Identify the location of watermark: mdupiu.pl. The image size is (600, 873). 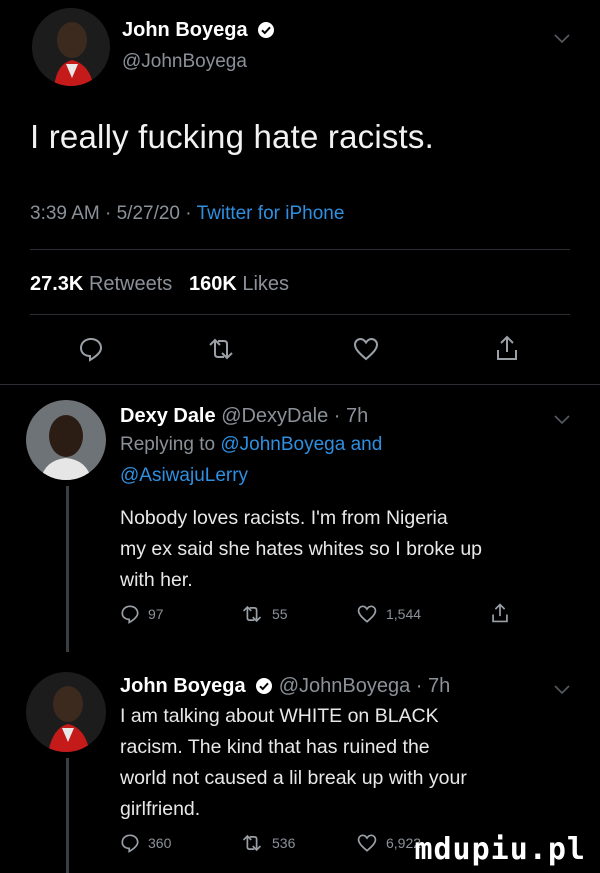
(500, 849).